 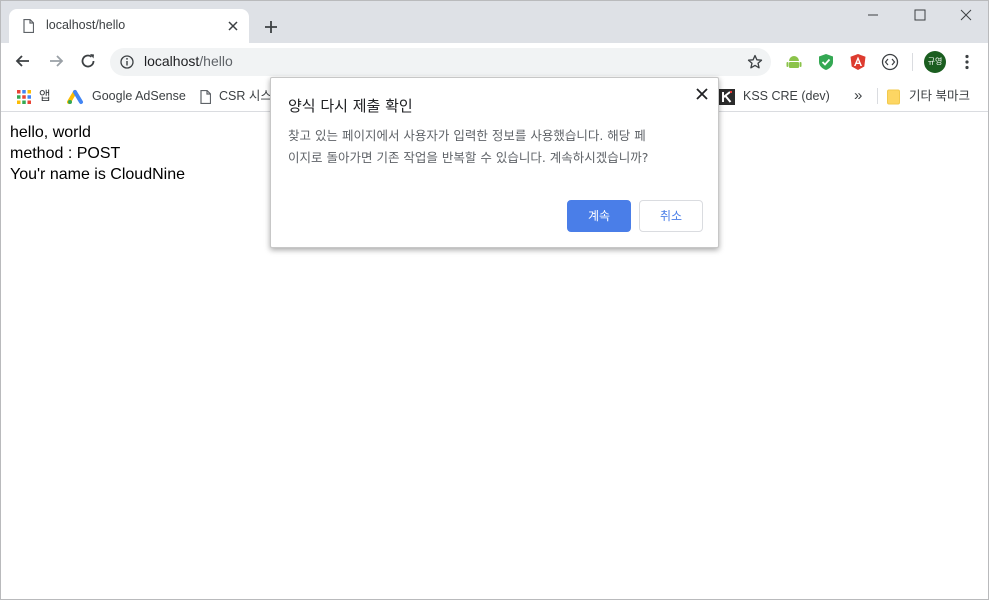 I want to click on tab-localhost-hello: localhost/hello, so click(x=129, y=26).